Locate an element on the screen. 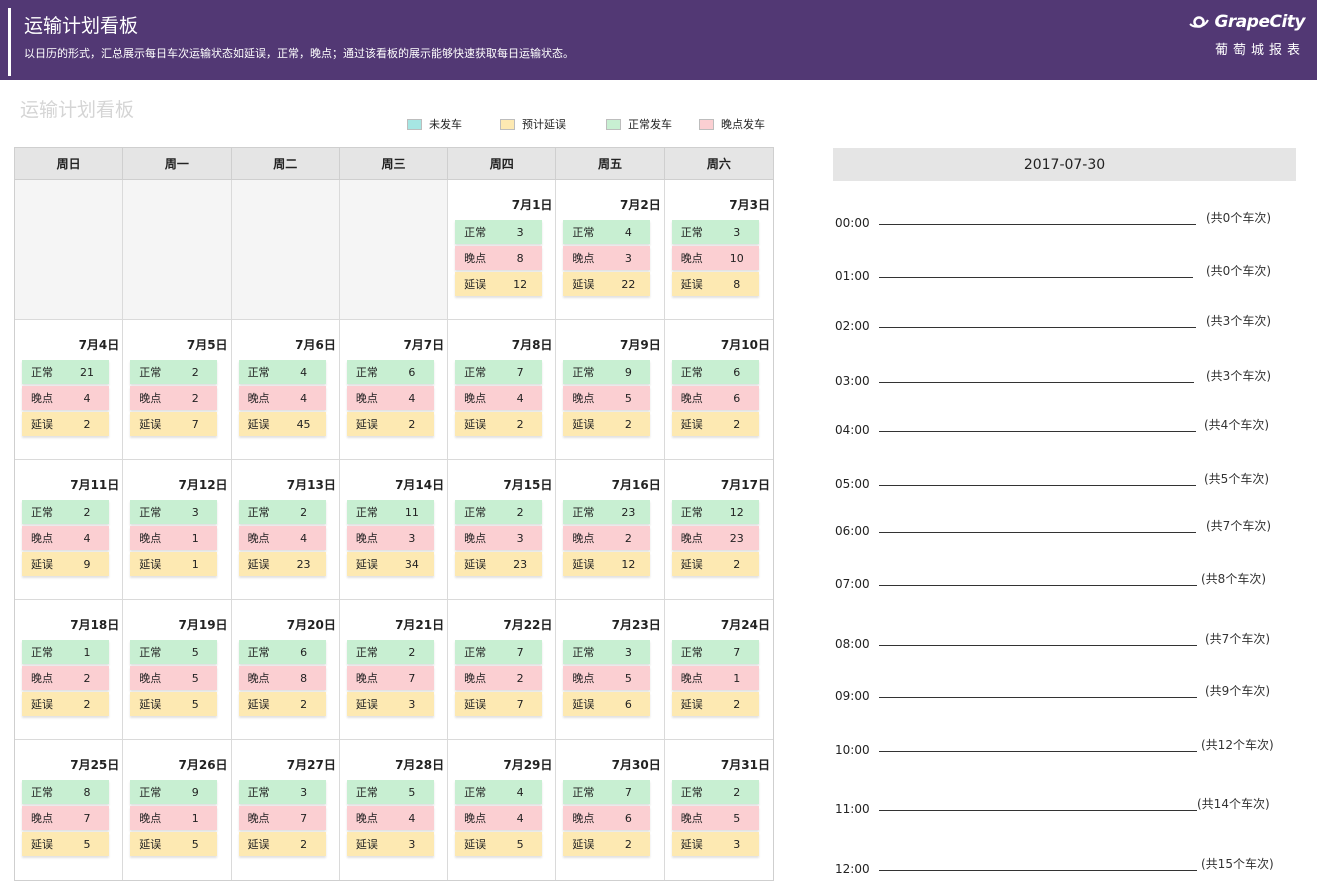 The image size is (1317, 892). day-stats: 正常 2 晚点 4 延误 23 is located at coordinates (282, 539).